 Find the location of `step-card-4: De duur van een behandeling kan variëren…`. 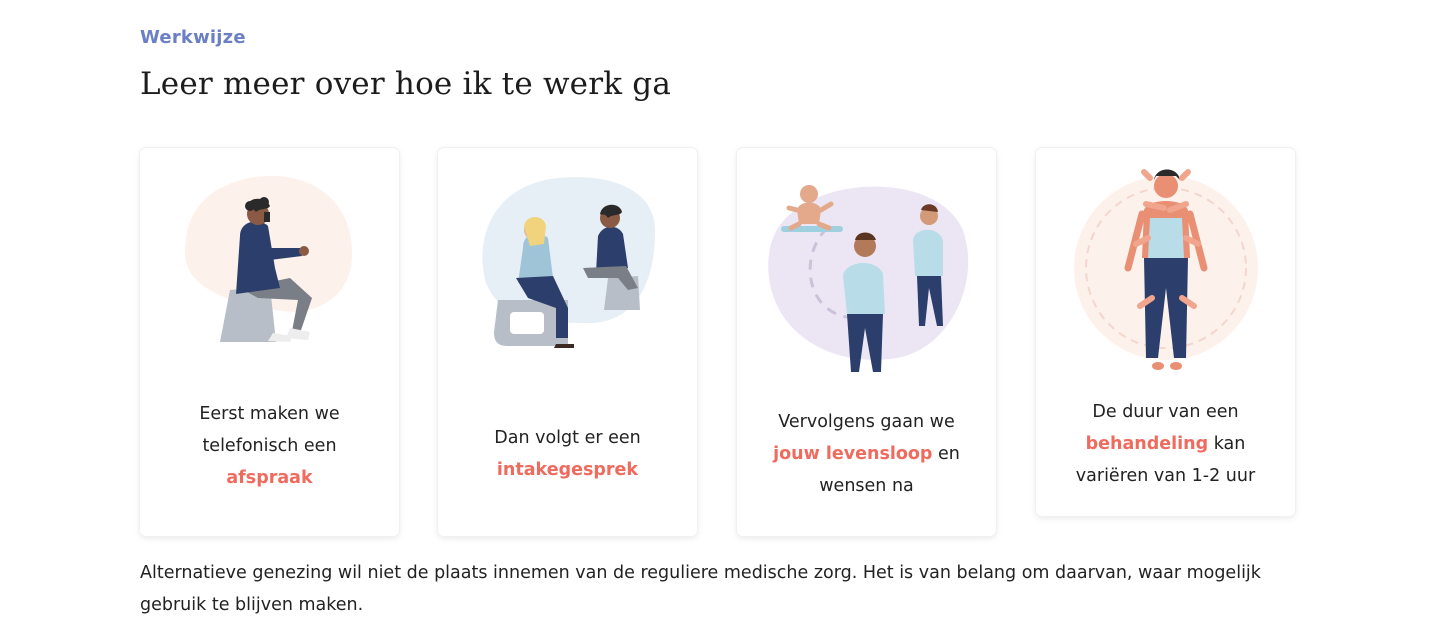

step-card-4: De duur van een behandeling kan variëren… is located at coordinates (1165, 332).